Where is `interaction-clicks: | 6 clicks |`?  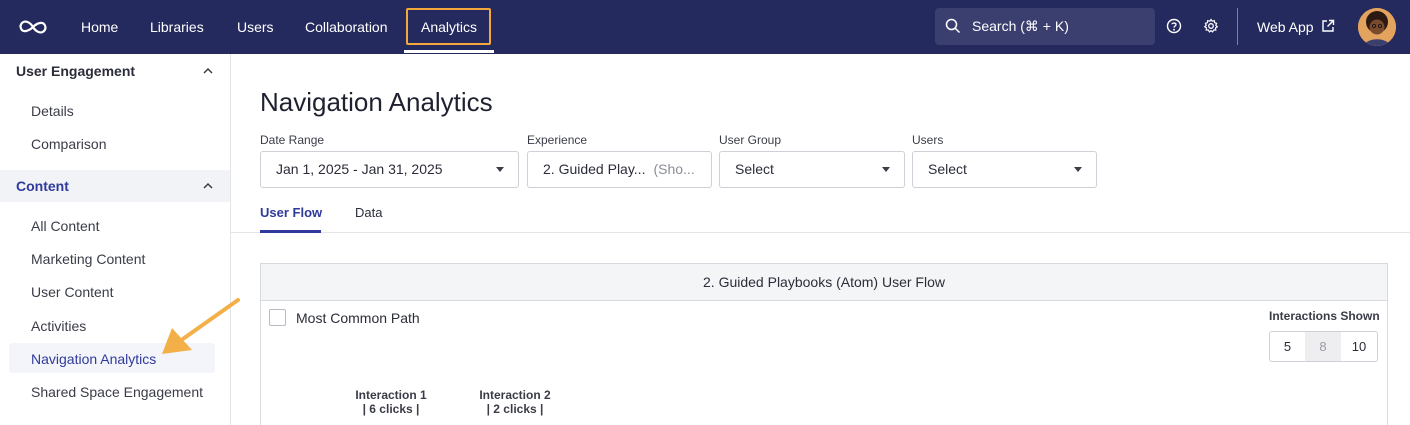 interaction-clicks: | 6 clicks | is located at coordinates (391, 409).